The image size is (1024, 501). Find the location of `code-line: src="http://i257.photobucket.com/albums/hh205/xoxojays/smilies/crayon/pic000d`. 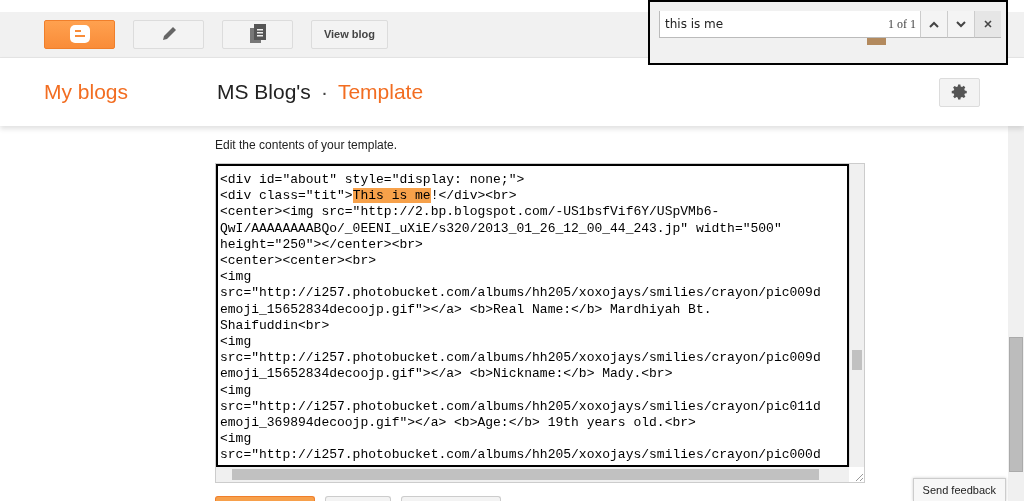

code-line: src="http://i257.photobucket.com/albums/hh205/xoxojays/smilies/crayon/pic000d is located at coordinates (521, 455).